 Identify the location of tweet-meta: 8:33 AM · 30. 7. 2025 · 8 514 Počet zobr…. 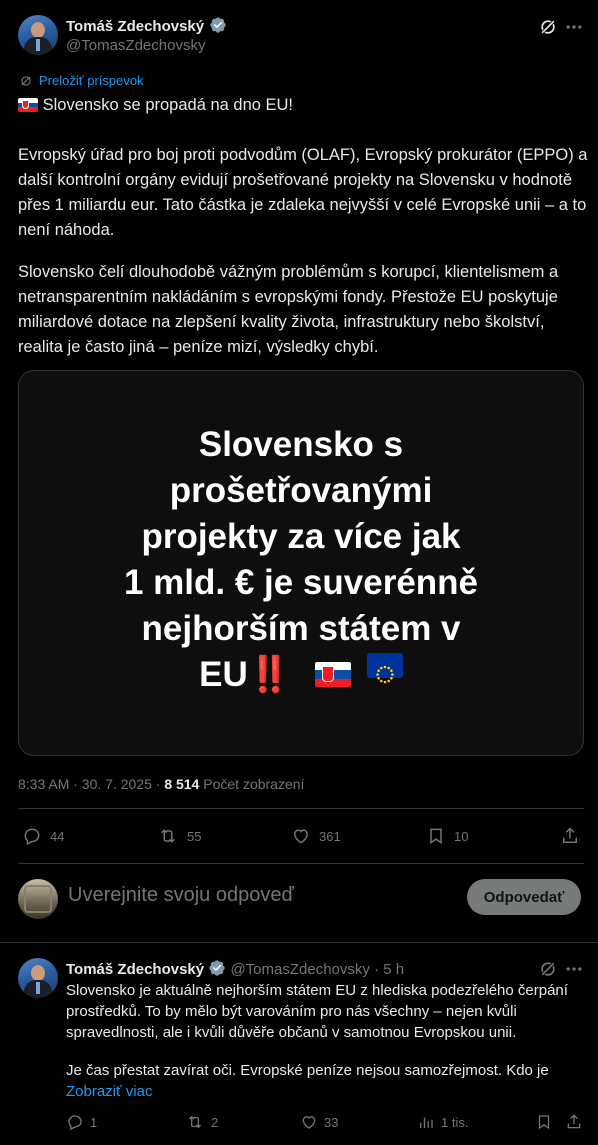
(161, 784).